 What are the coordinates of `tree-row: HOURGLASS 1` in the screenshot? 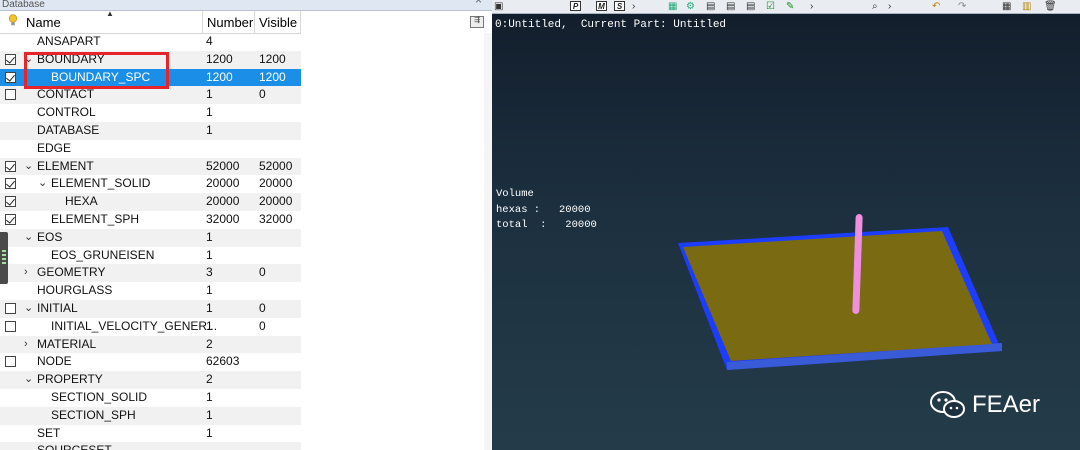 It's located at (150, 291).